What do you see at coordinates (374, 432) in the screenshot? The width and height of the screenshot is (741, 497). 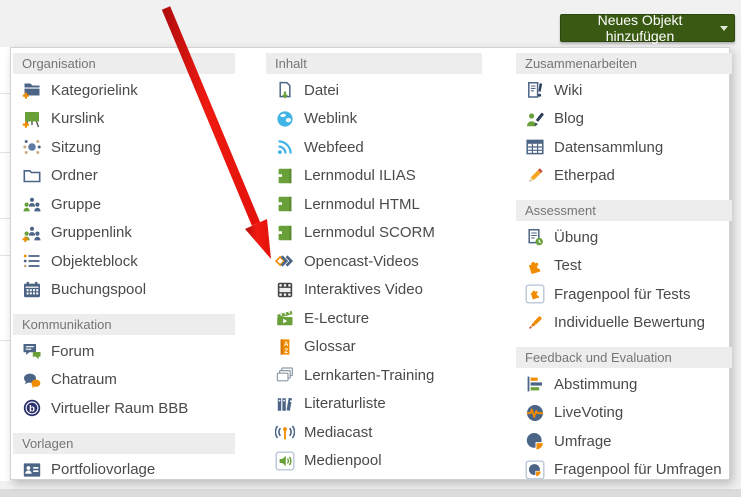 I see `menu-item-mediacast: Mediacast` at bounding box center [374, 432].